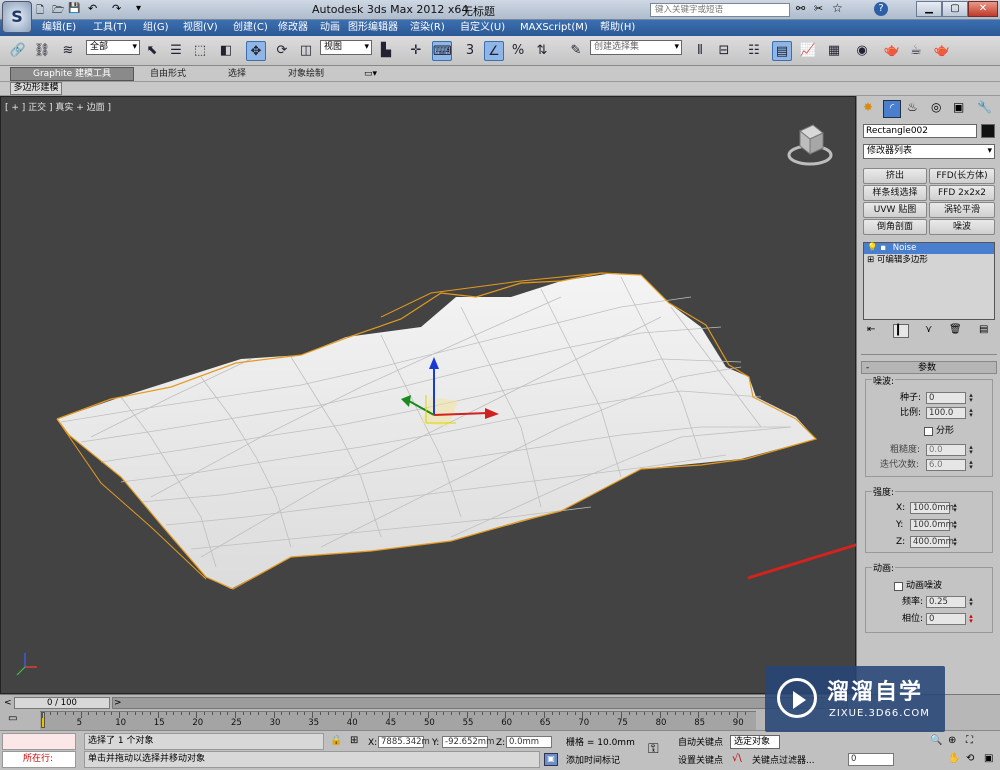 The height and width of the screenshot is (770, 1000). What do you see at coordinates (554, 28) in the screenshot?
I see `menu-maxscript: MAXScript(M)` at bounding box center [554, 28].